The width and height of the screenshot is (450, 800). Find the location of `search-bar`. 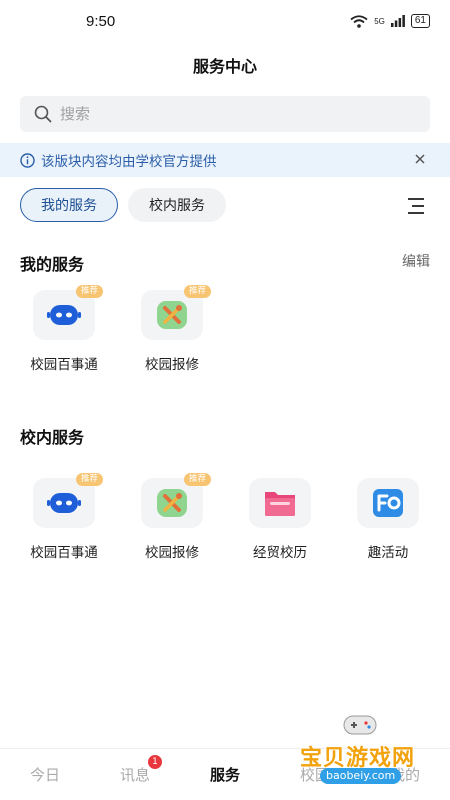

search-bar is located at coordinates (225, 114).